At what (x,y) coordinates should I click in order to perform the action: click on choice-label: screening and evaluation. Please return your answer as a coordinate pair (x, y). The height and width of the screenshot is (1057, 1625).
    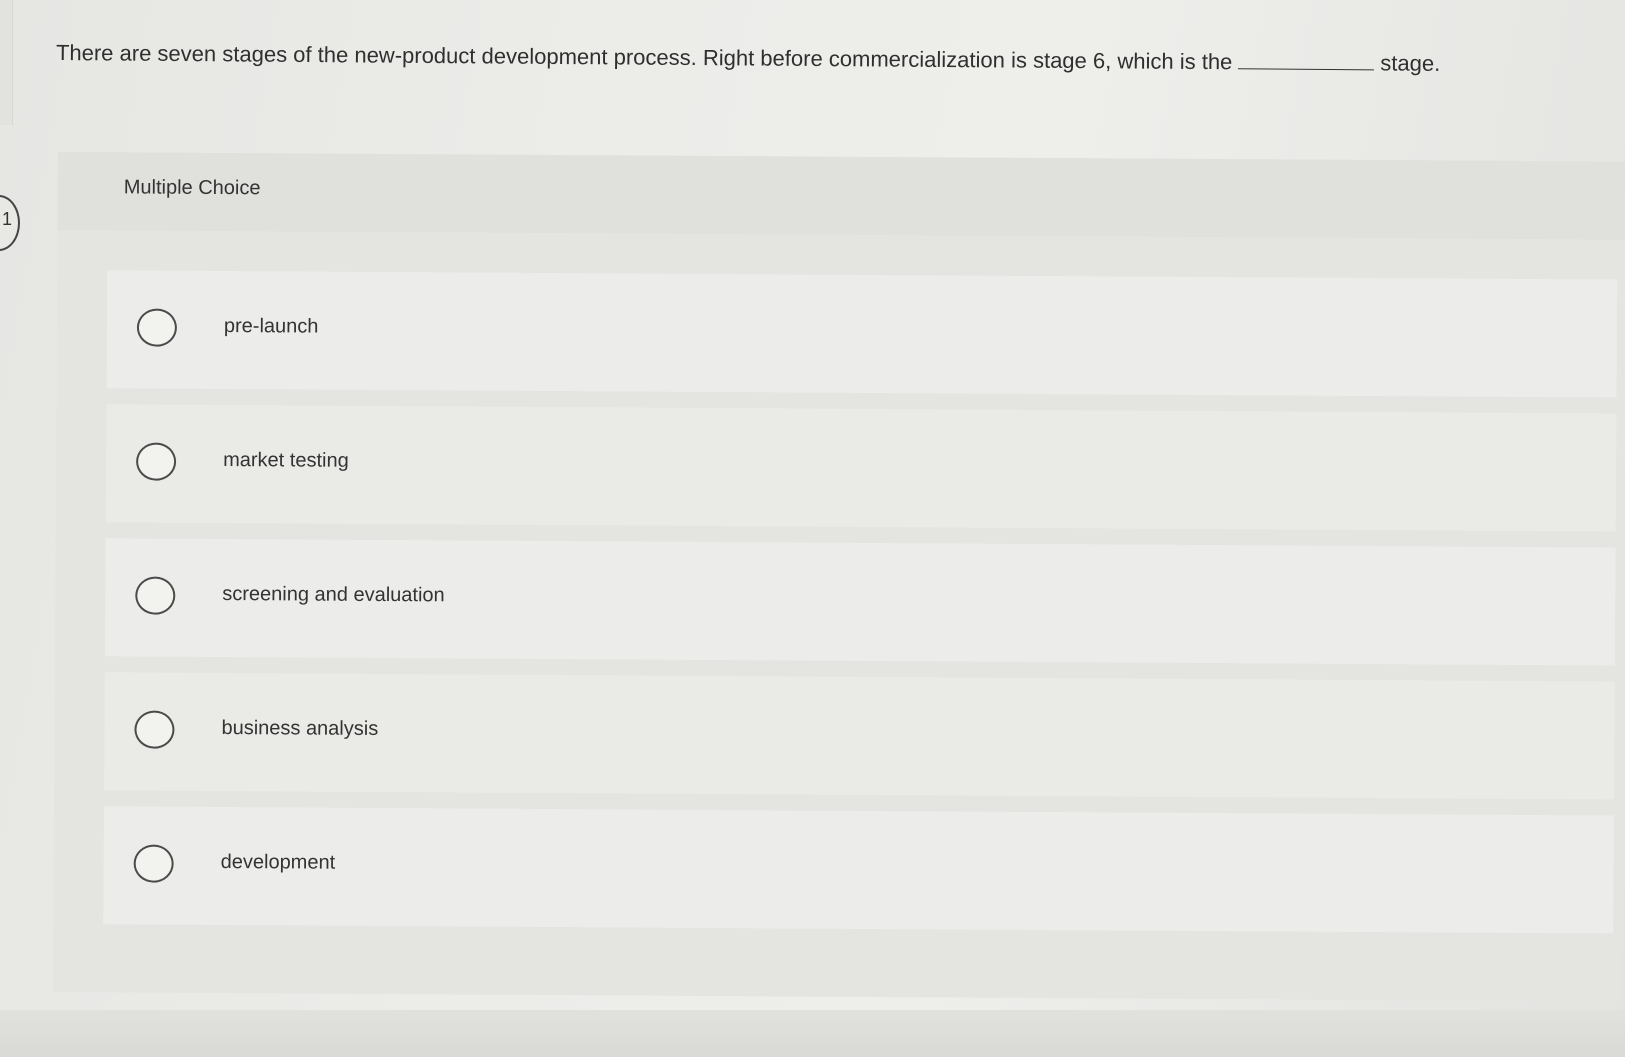
    Looking at the image, I should click on (333, 595).